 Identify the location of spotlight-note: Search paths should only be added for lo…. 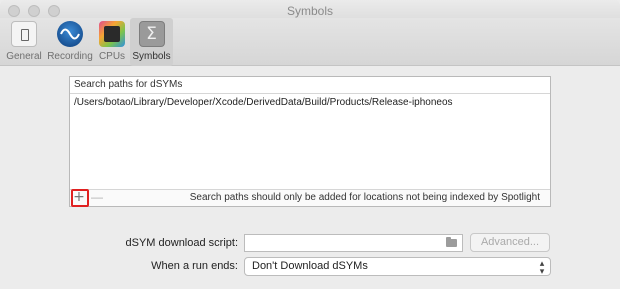
(364, 197).